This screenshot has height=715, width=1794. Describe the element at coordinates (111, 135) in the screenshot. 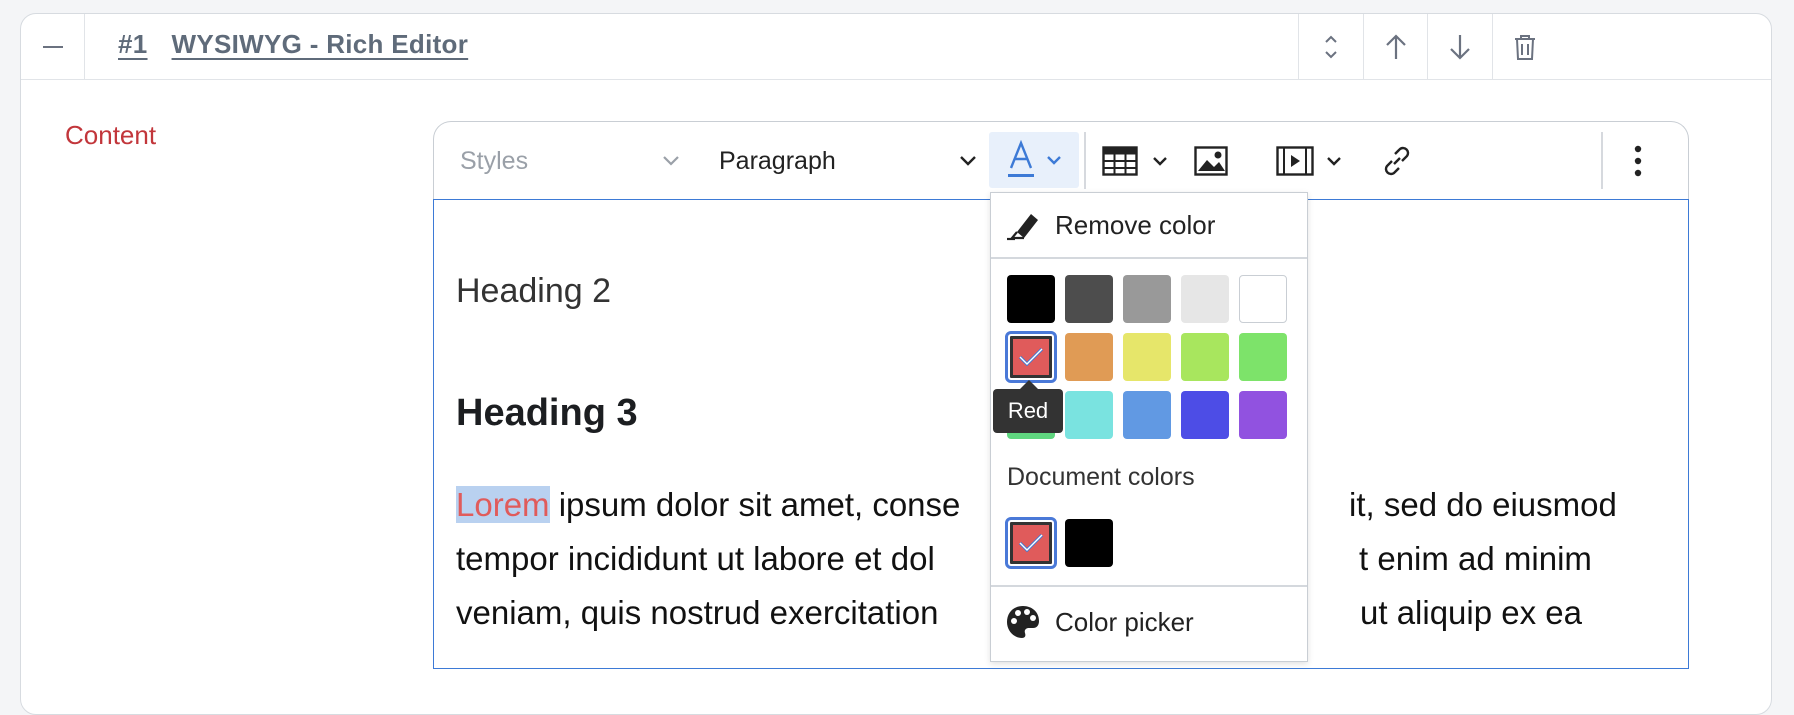

I see `field-label: Content` at that location.